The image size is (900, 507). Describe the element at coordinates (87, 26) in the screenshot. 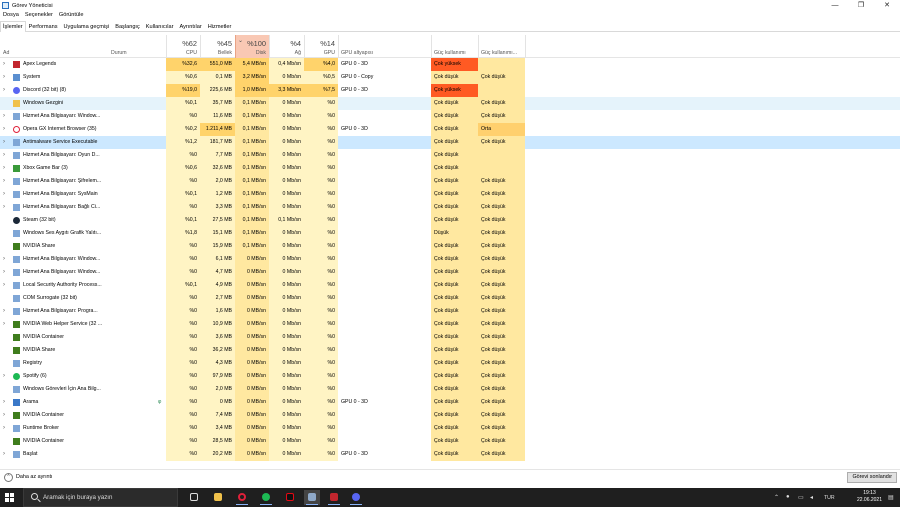

I see `tab-app-history: Uygulama geçmişi` at that location.